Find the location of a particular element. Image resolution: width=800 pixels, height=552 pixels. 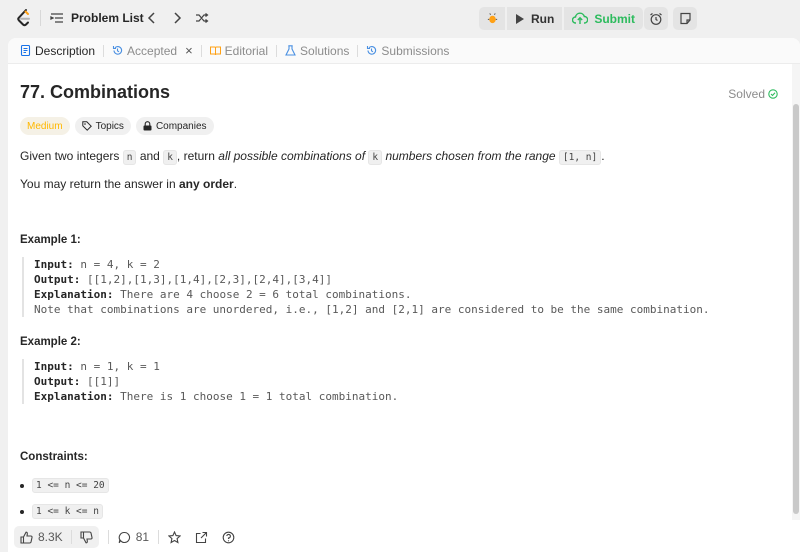

vote-group: 8.3K is located at coordinates (56, 537).